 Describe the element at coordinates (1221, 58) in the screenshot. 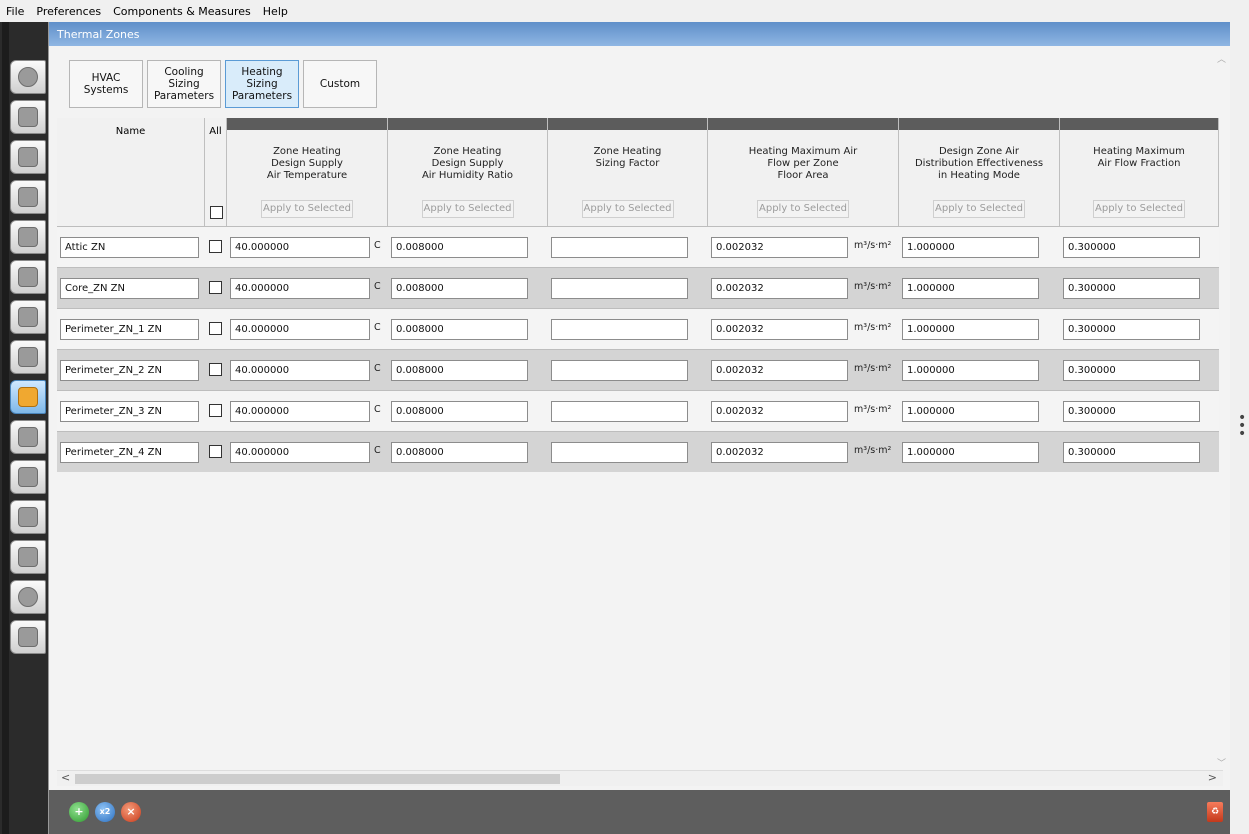

I see `scroll-up-arrow-icon: ︿` at that location.